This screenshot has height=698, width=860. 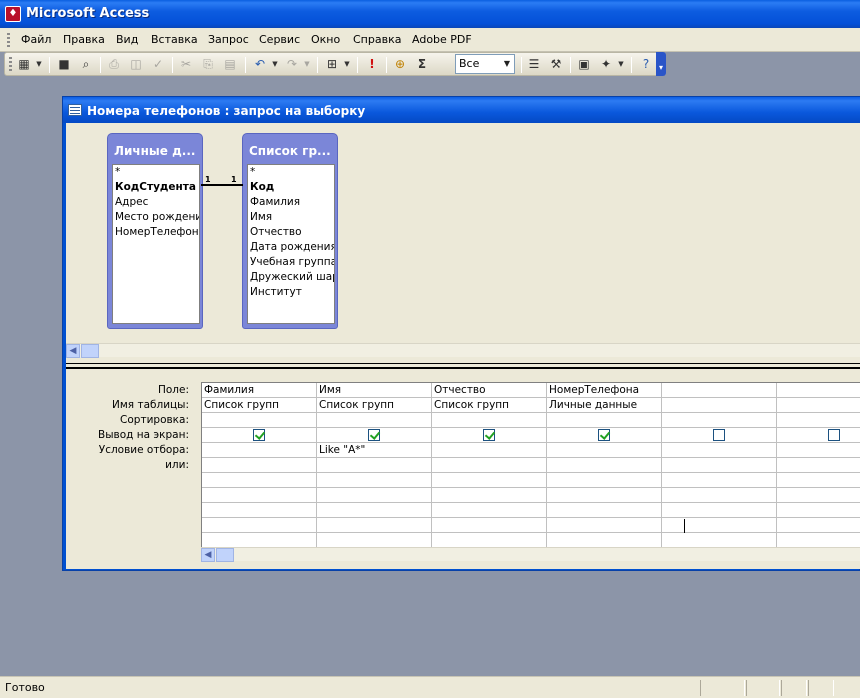 What do you see at coordinates (230, 64) in the screenshot?
I see `paste-icon: ▤` at bounding box center [230, 64].